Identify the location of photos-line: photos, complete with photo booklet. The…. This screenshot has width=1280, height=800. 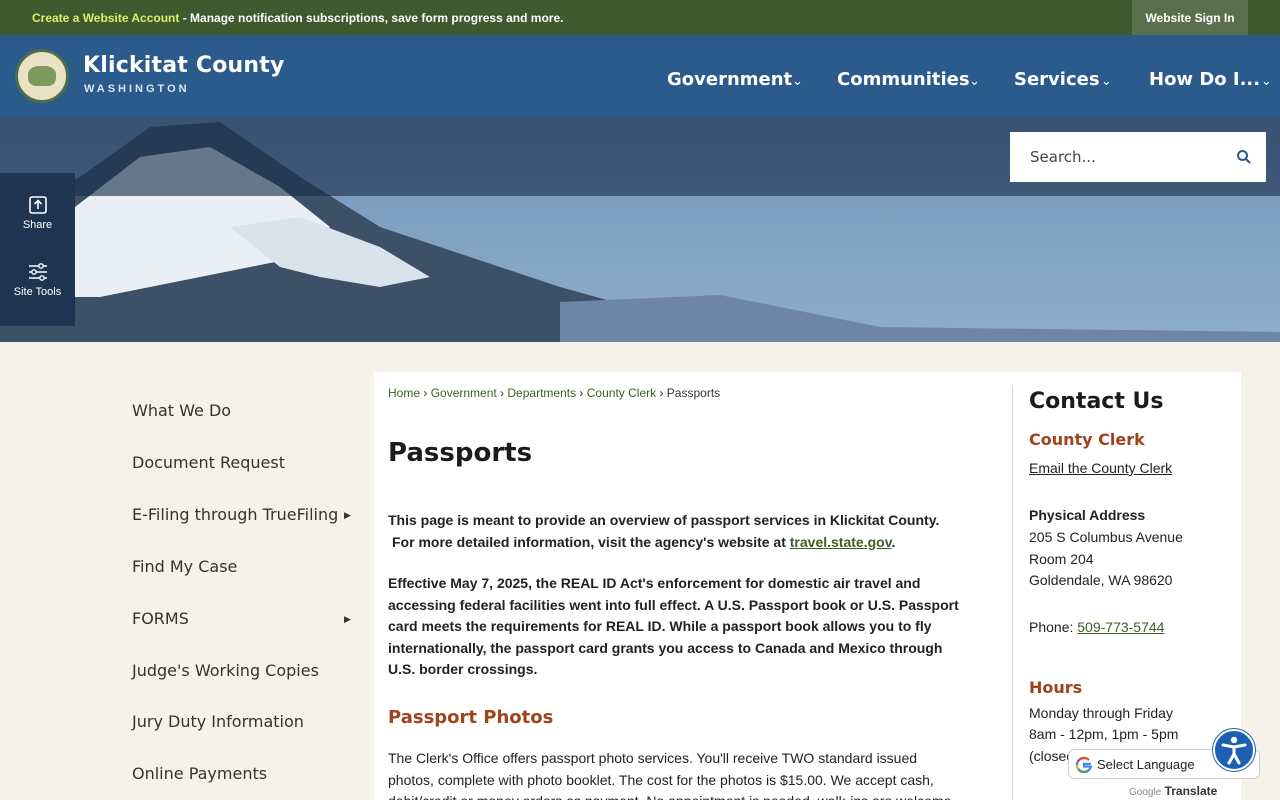
(661, 779).